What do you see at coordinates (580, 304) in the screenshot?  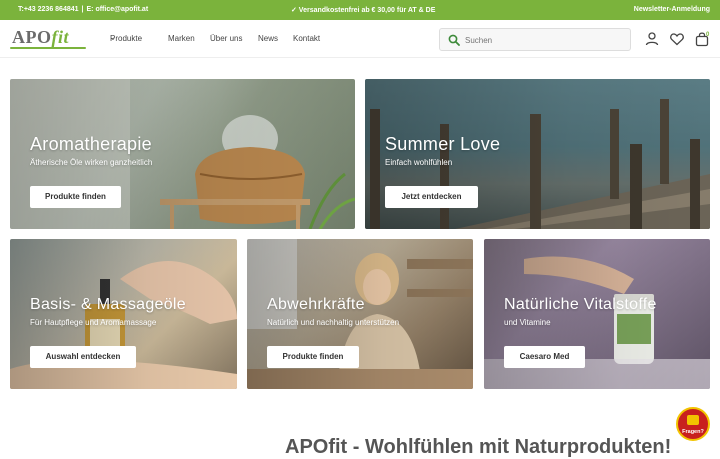 I see `tile-title: Natürliche Vitalstoffe` at bounding box center [580, 304].